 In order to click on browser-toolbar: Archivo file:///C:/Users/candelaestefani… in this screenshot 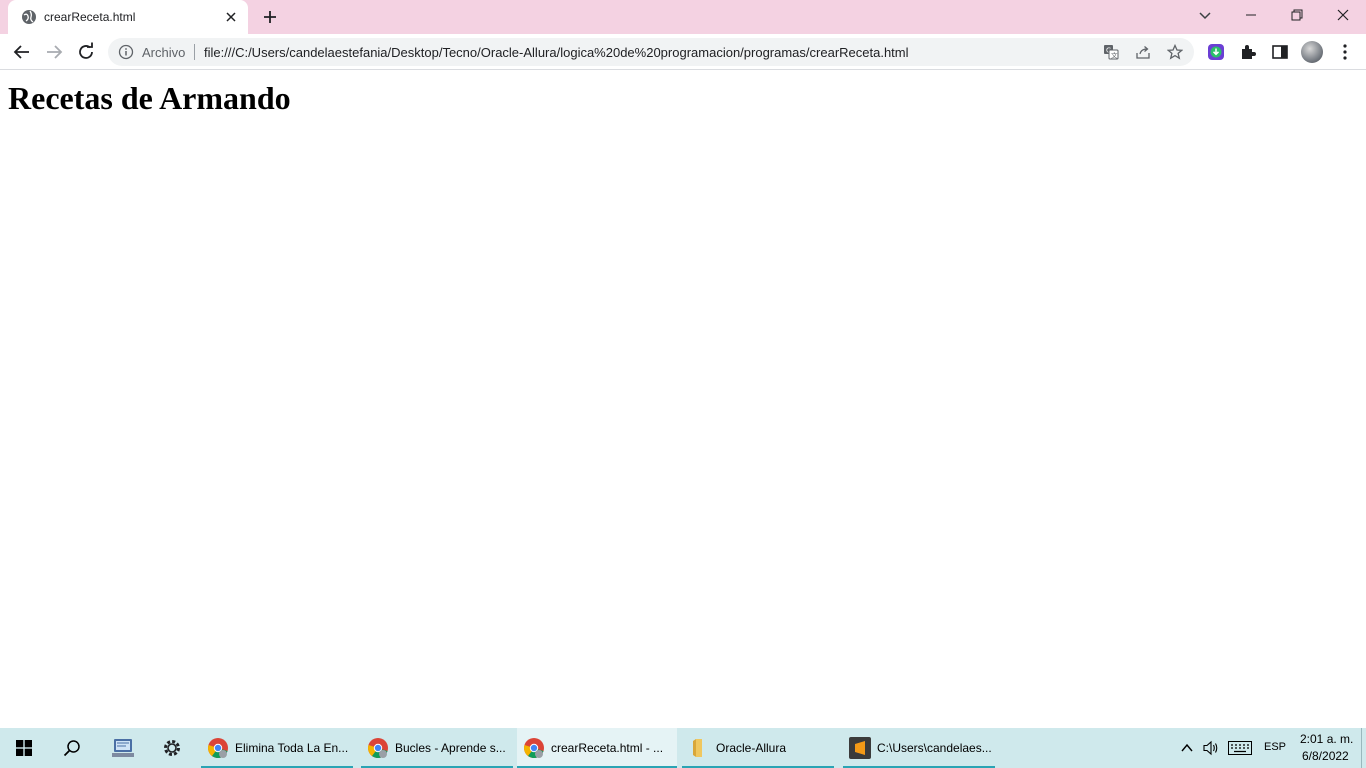, I will do `click(683, 52)`.